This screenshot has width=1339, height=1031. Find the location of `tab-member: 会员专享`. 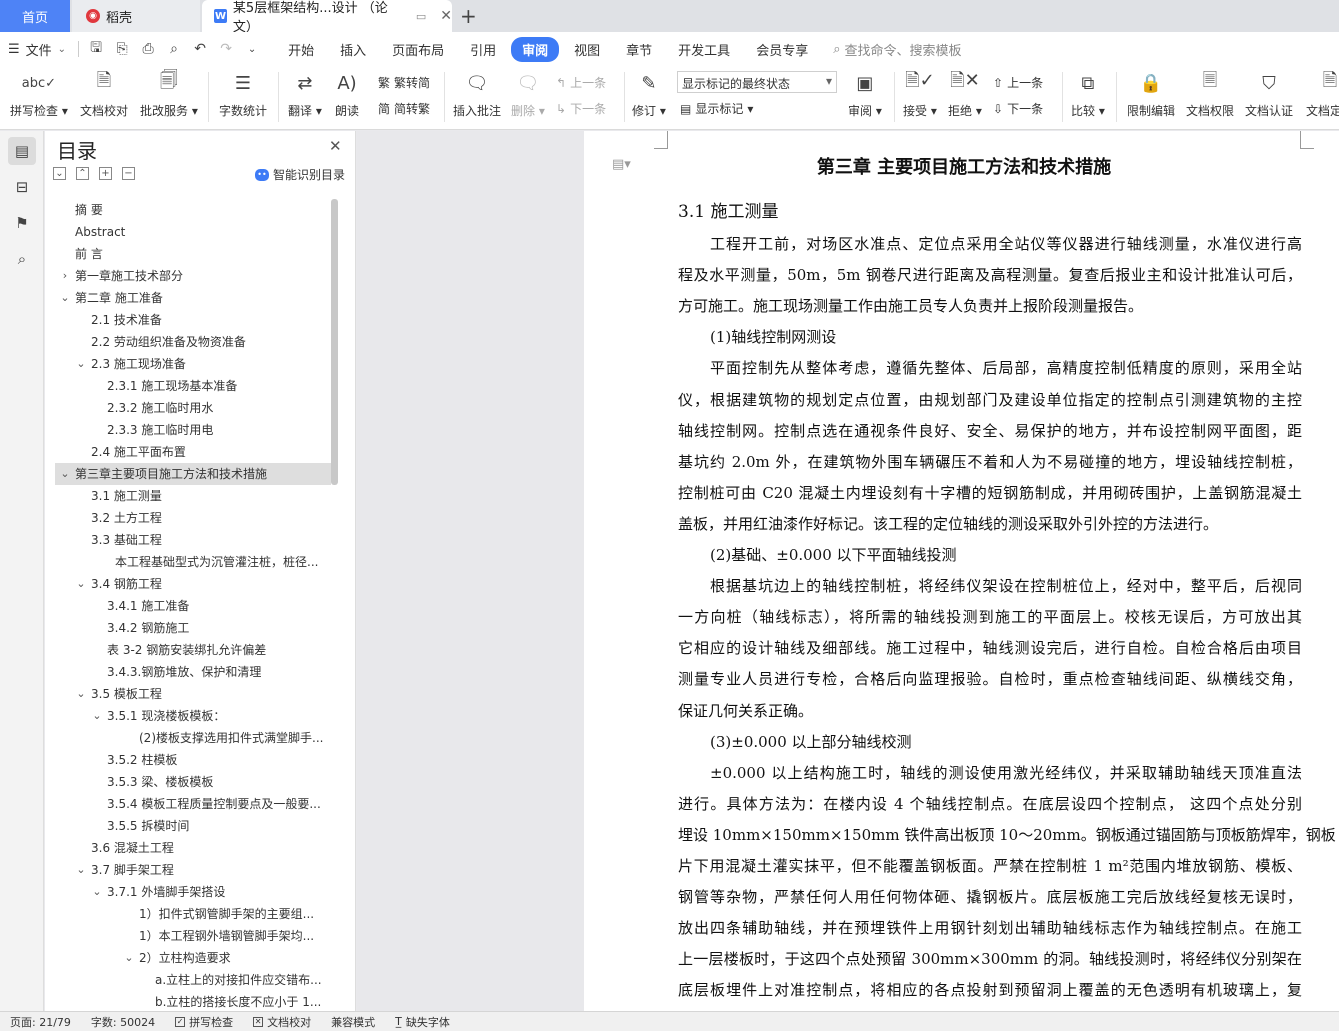

tab-member: 会员专享 is located at coordinates (782, 49).